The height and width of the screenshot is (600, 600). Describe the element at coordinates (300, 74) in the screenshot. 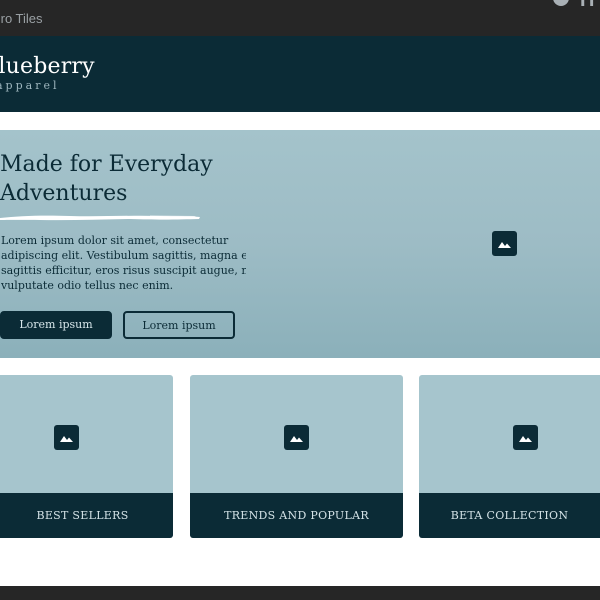

I see `site-header: Blueberry apparel` at that location.